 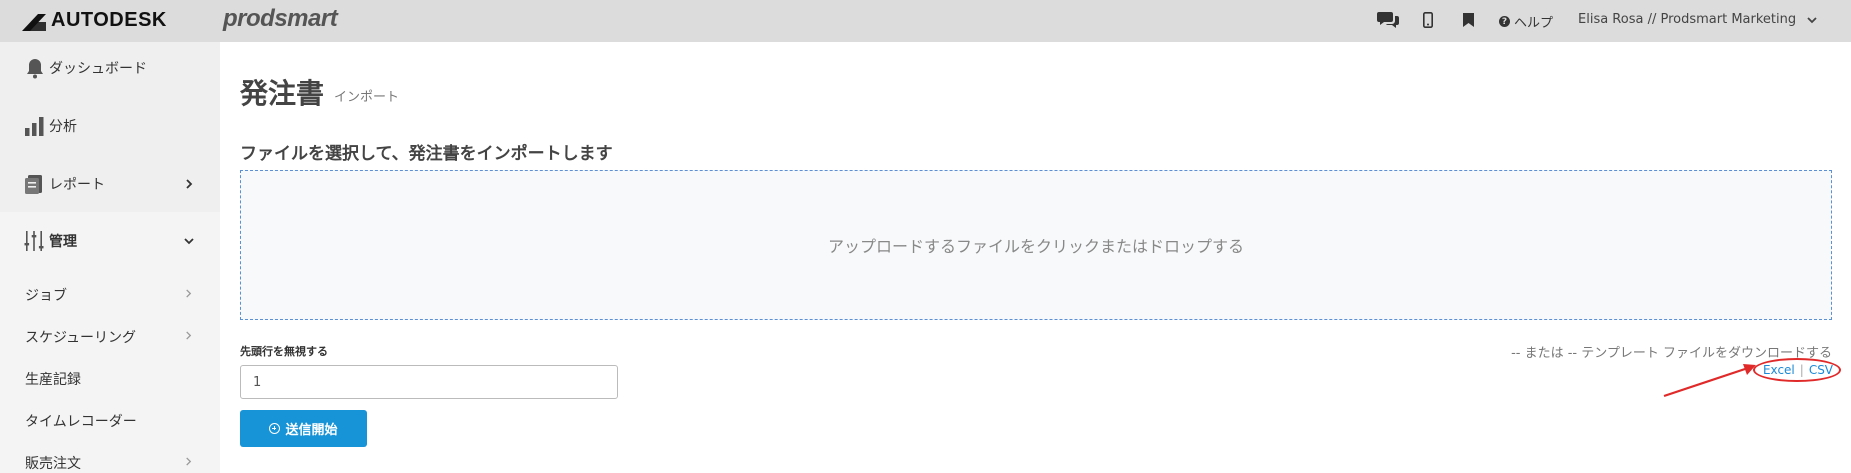 What do you see at coordinates (311, 430) in the screenshot?
I see `submit-label: 送信開始` at bounding box center [311, 430].